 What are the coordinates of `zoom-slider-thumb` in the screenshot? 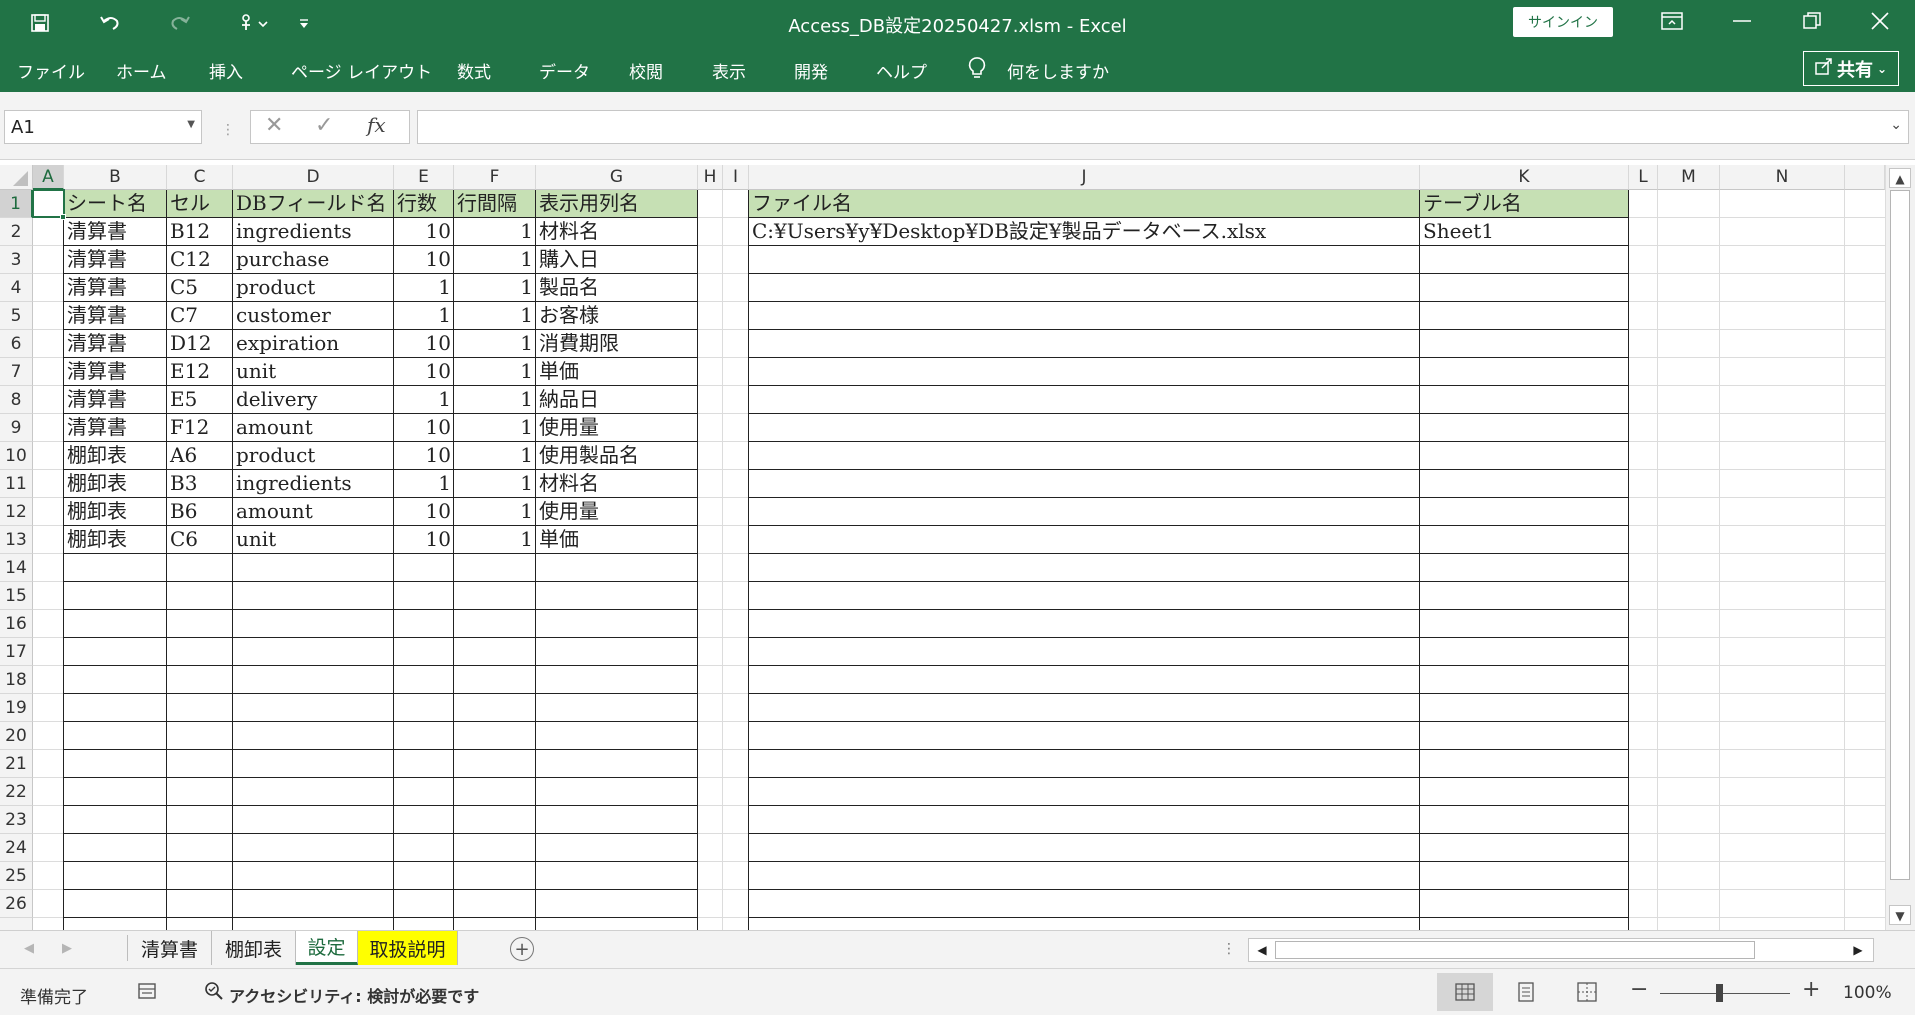 It's located at (1719, 993).